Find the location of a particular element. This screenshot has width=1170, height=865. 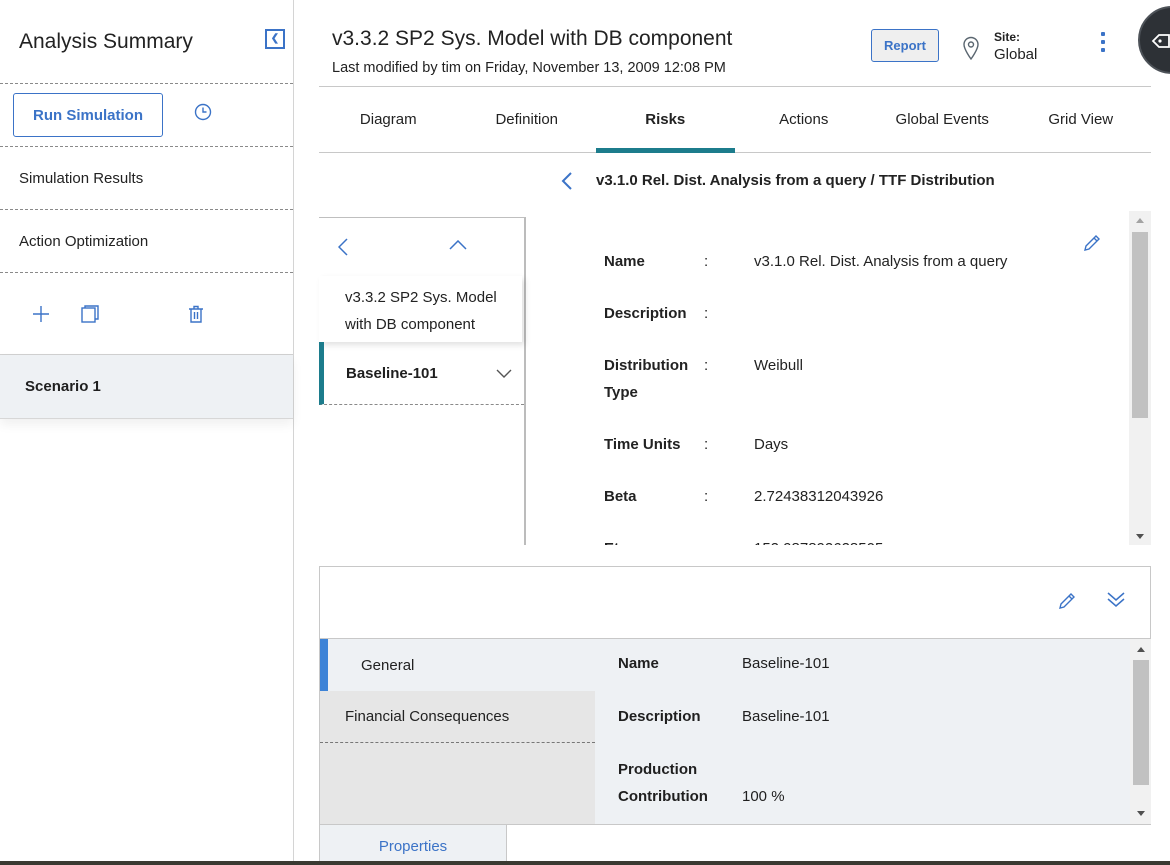

detail-scrollbar is located at coordinates (1140, 378).